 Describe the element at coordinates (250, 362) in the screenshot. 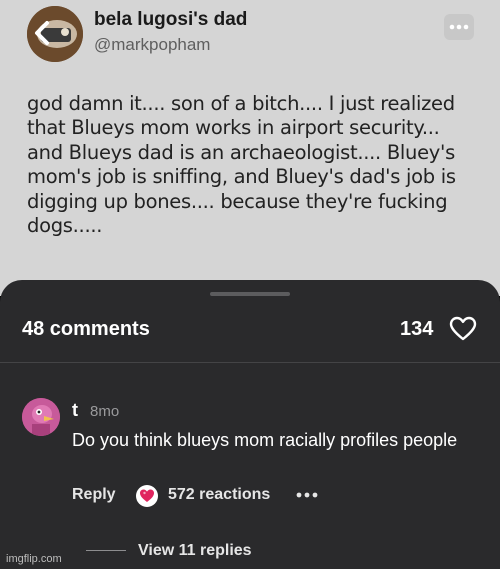

I see `divider` at that location.